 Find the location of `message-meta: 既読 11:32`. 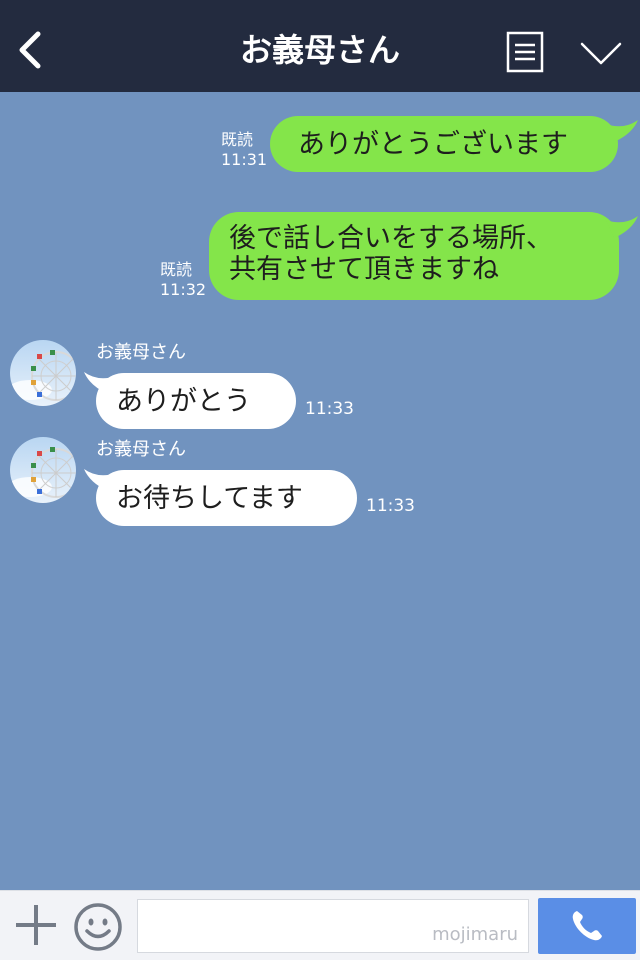

message-meta: 既読 11:32 is located at coordinates (183, 280).